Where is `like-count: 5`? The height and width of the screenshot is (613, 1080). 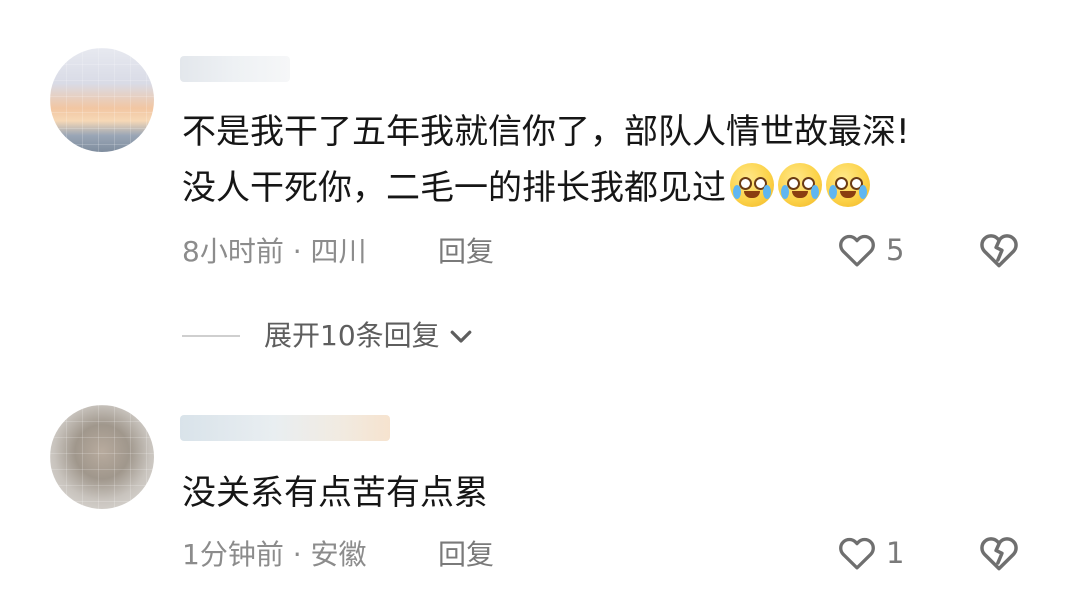
like-count: 5 is located at coordinates (895, 250).